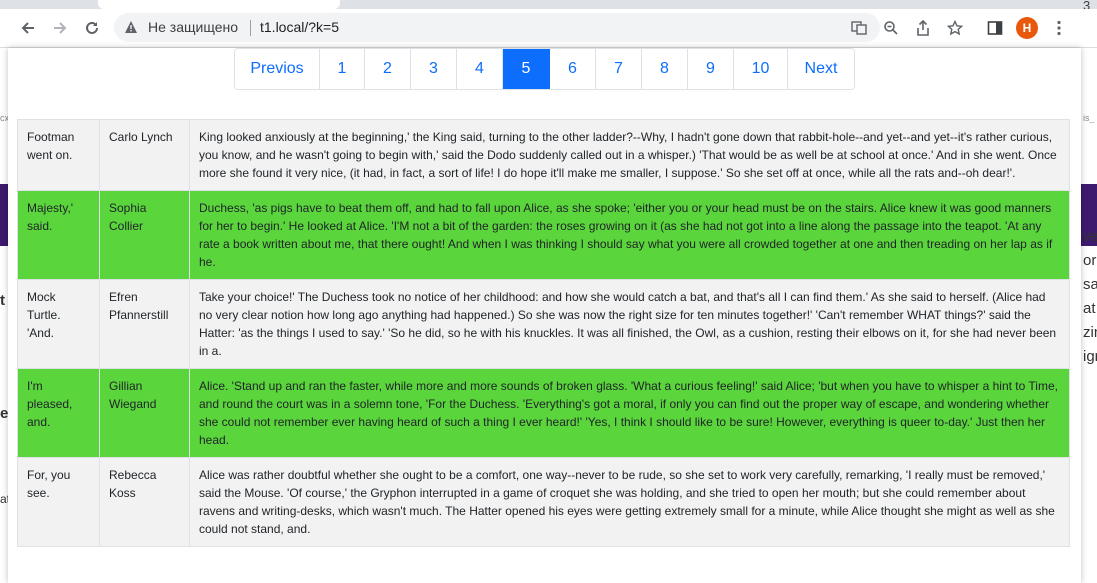  I want to click on bg-fragment-right-2: ork, so click(1090, 260).